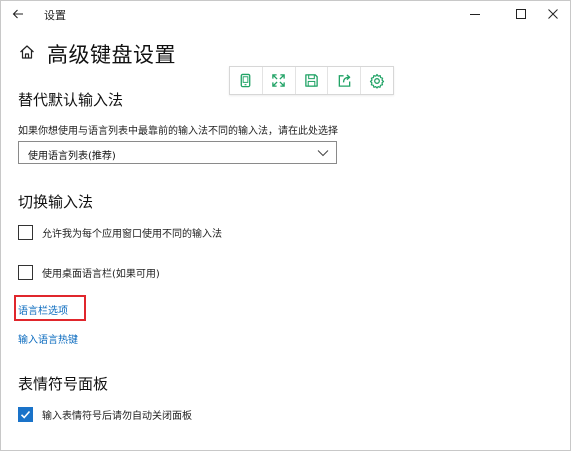 The image size is (571, 451). What do you see at coordinates (117, 416) in the screenshot?
I see `keep-emoji-panel-open-label: 输入表情符号后请勿自动关闭面板` at bounding box center [117, 416].